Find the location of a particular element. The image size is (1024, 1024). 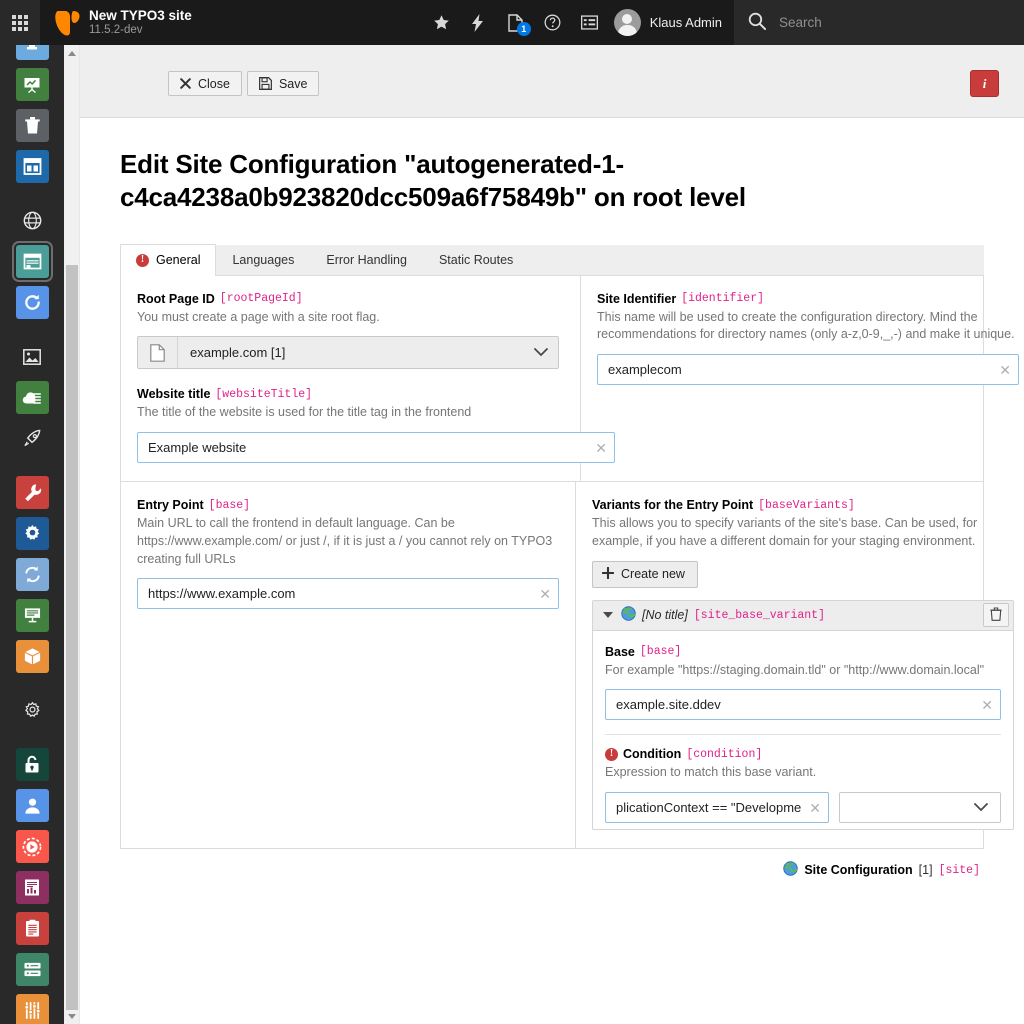

variant-condition-label: ! Condition [condition] is located at coordinates (803, 754).